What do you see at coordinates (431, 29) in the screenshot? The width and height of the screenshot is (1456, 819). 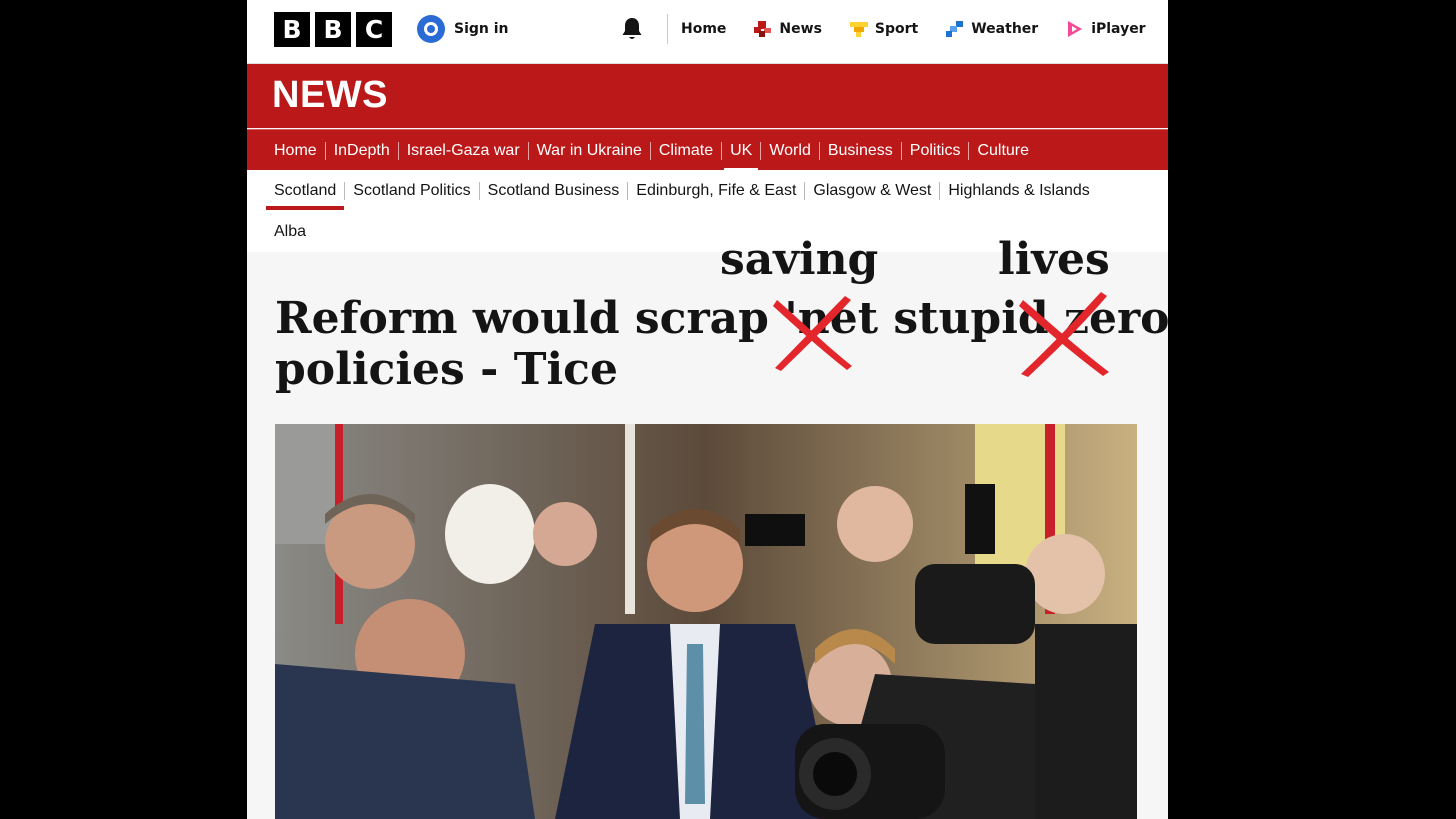 I see `account-icon` at bounding box center [431, 29].